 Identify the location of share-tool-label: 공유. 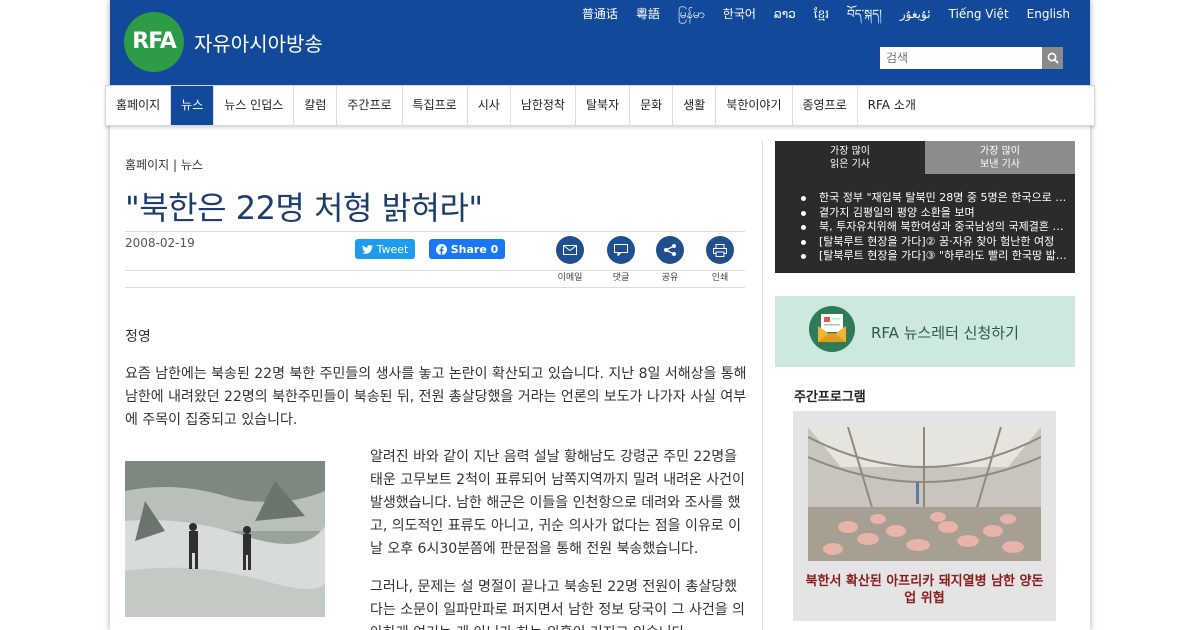
(670, 278).